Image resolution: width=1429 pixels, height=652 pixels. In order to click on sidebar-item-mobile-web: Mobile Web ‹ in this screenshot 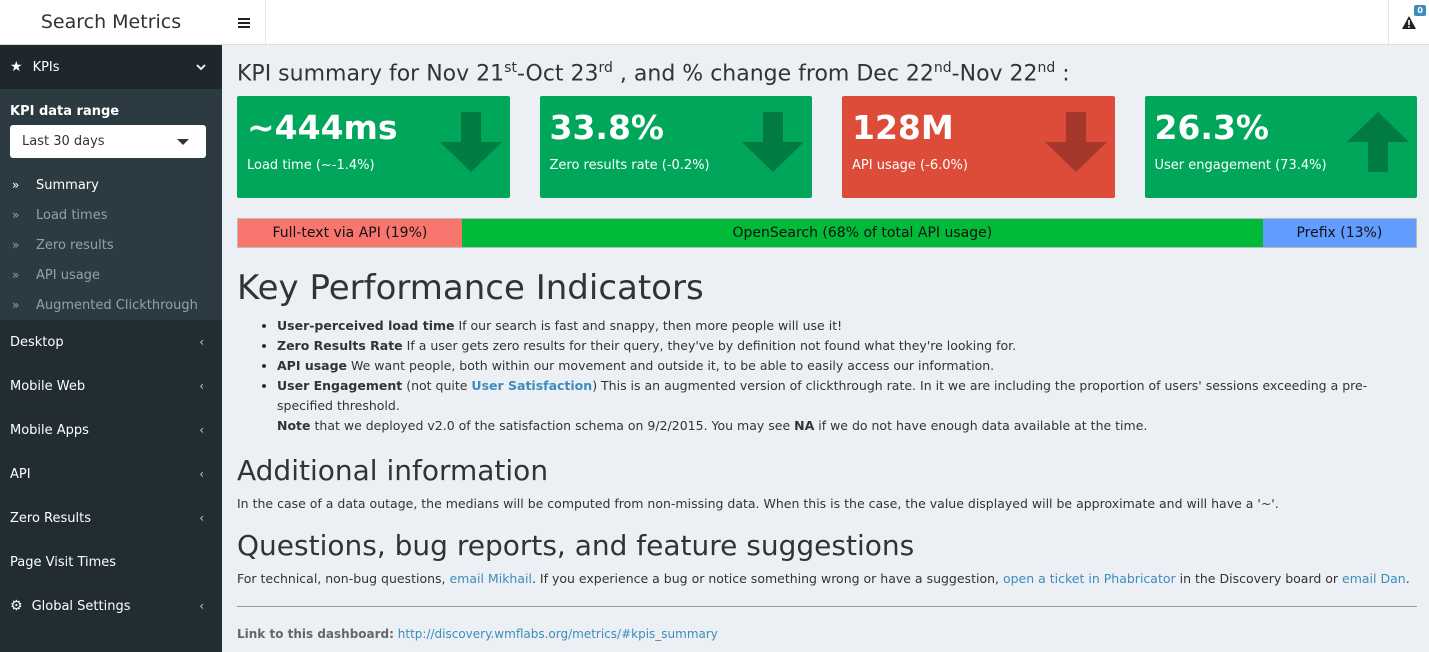, I will do `click(111, 386)`.